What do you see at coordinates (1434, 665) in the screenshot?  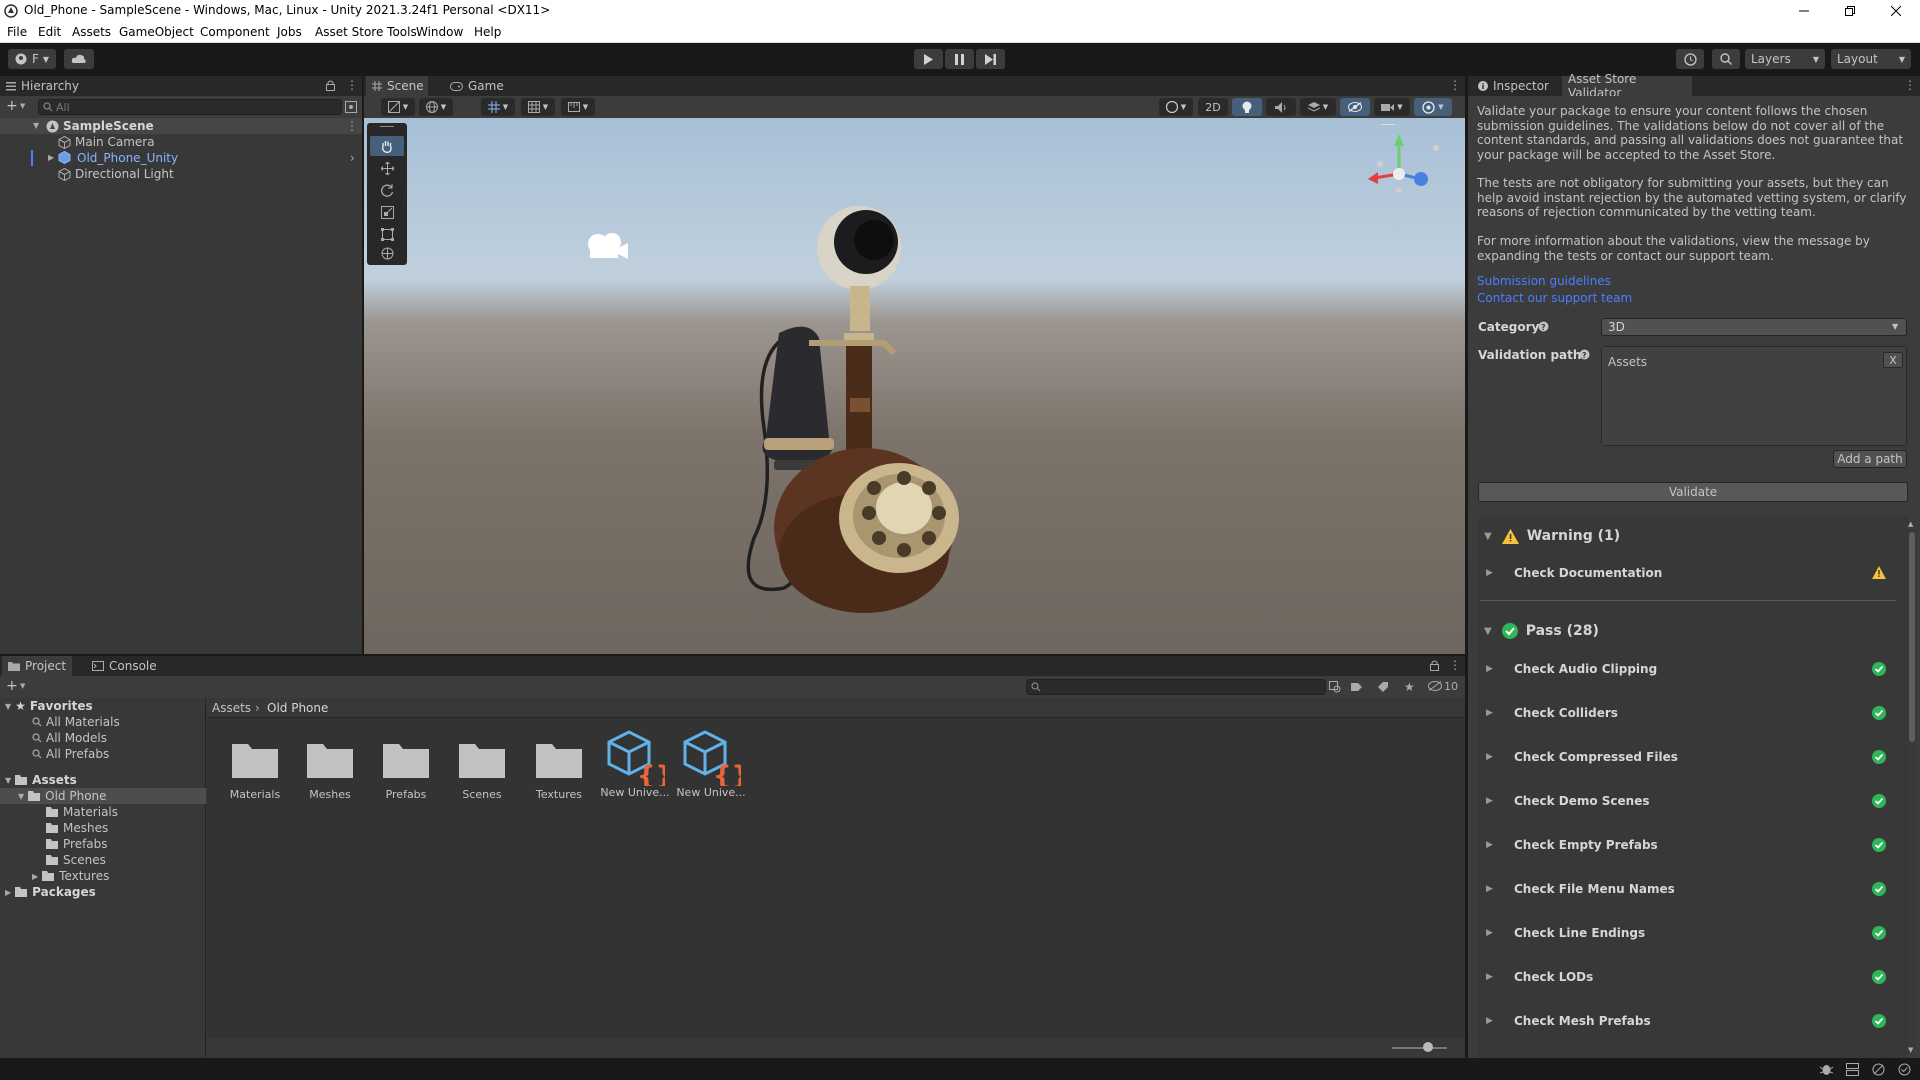 I see `lock-icon` at bounding box center [1434, 665].